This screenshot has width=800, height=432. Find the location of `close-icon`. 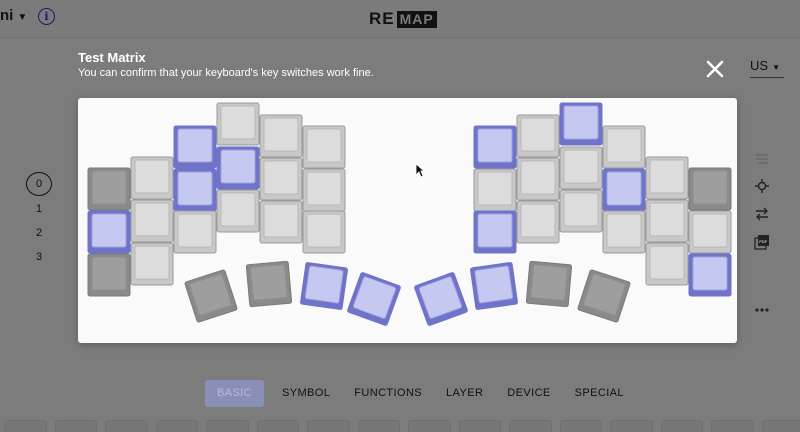

close-icon is located at coordinates (715, 69).